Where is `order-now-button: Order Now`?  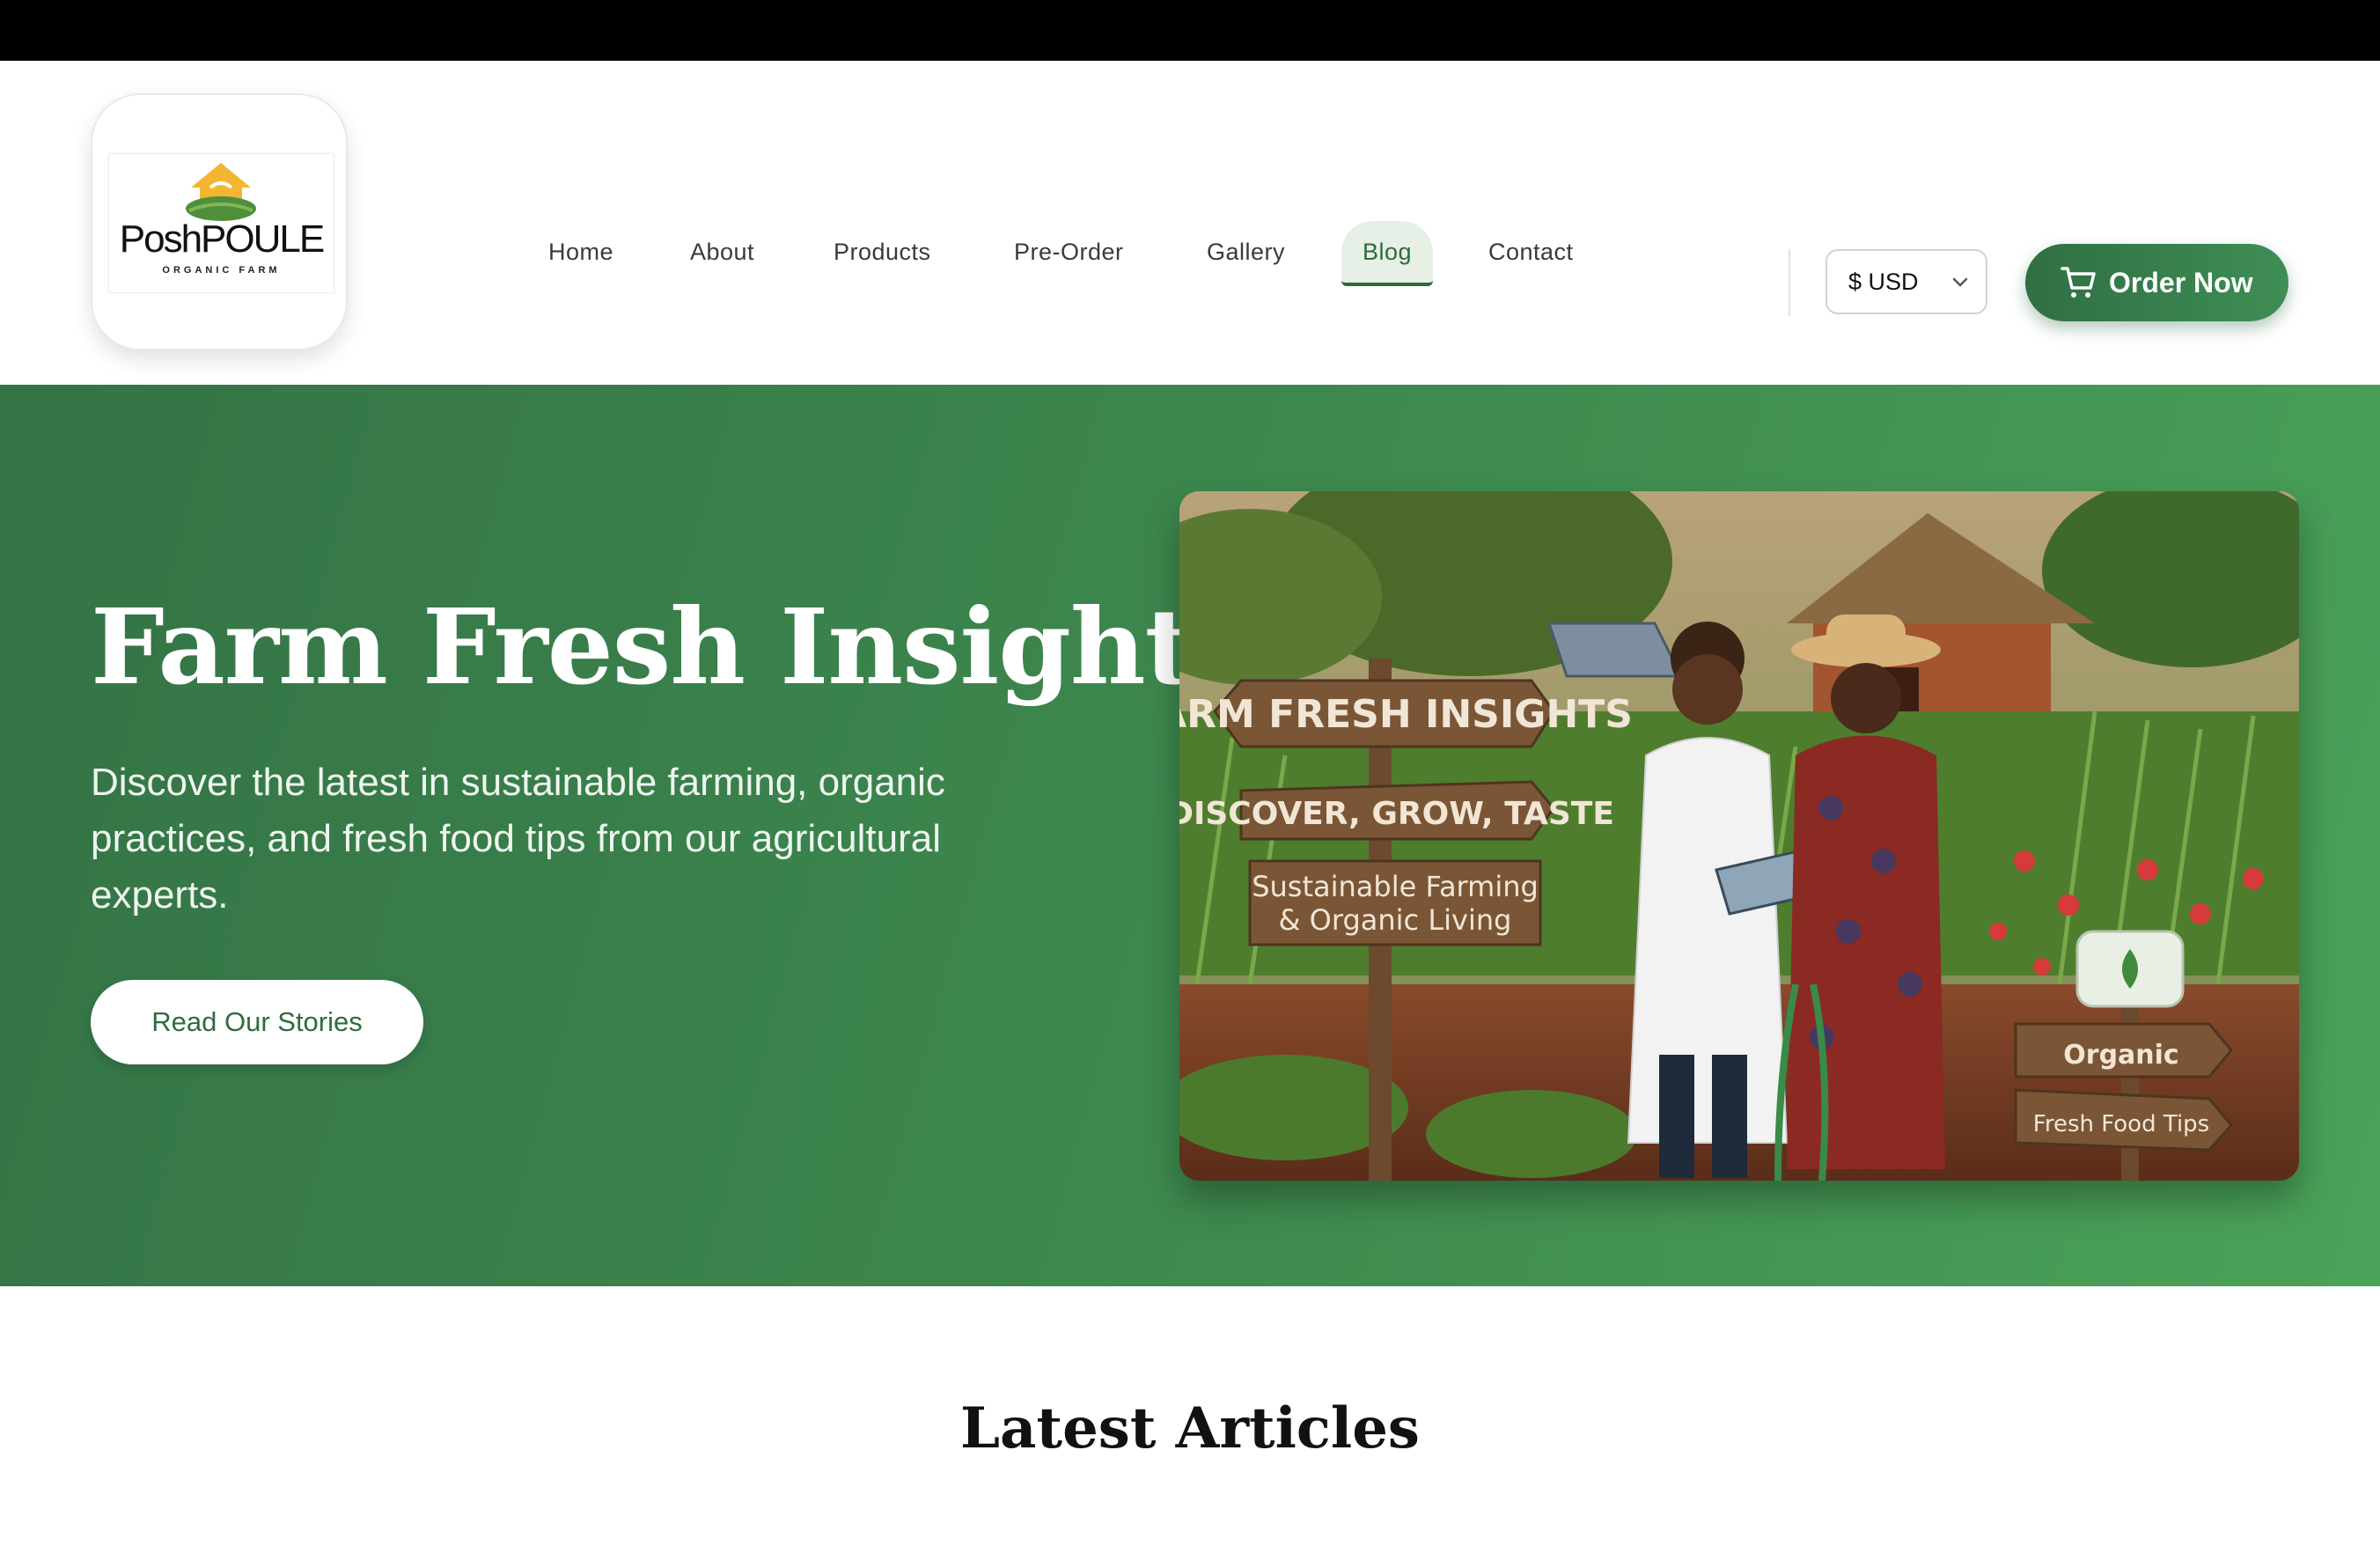
order-now-button: Order Now is located at coordinates (2156, 282).